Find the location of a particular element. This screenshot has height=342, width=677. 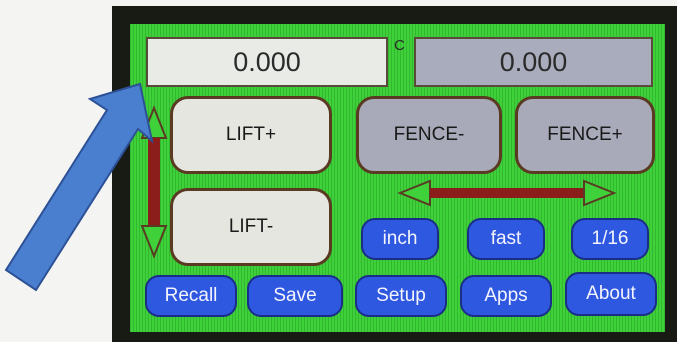

increment-toggle-button: 1/16 is located at coordinates (610, 239).